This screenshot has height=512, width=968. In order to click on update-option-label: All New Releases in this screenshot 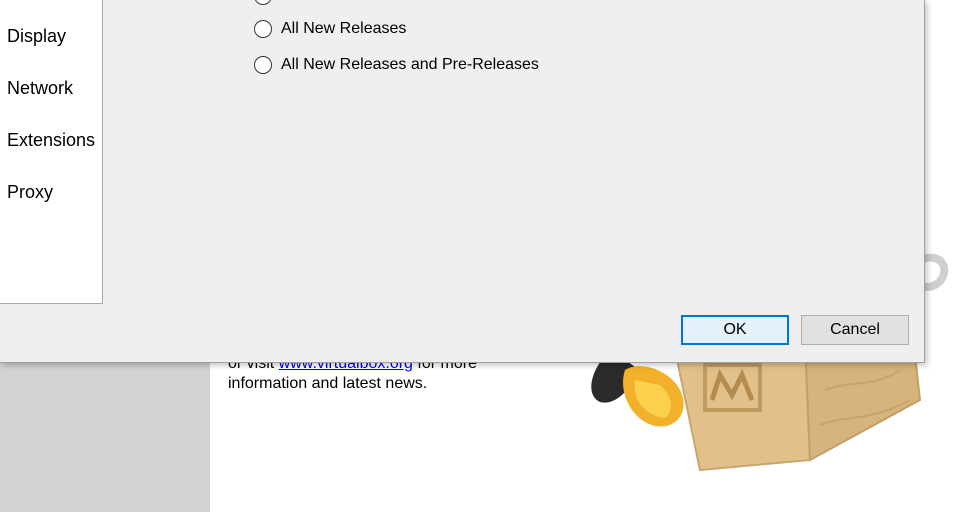, I will do `click(344, 28)`.